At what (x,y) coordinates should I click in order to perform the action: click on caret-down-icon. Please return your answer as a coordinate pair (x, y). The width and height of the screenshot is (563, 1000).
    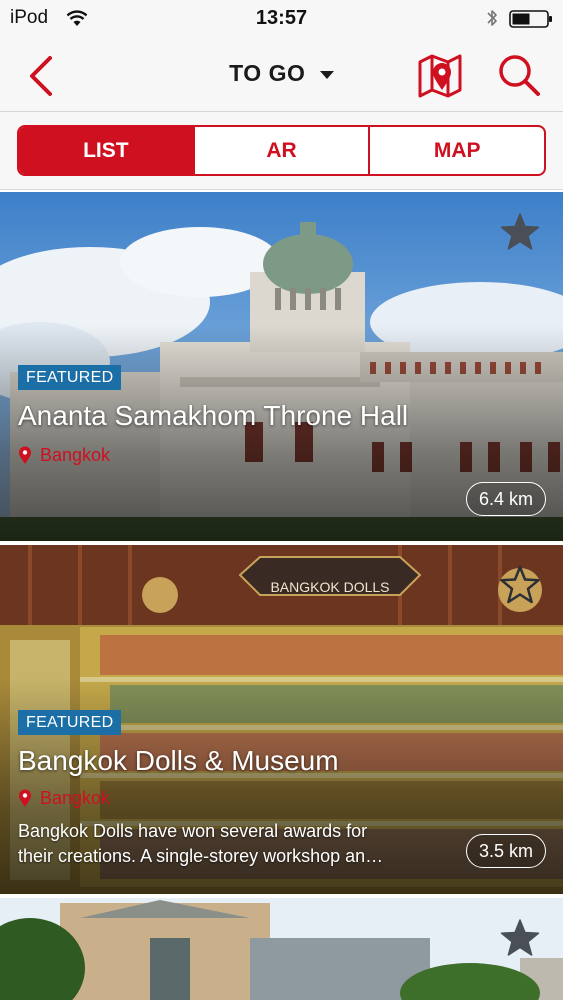
    Looking at the image, I should click on (326, 74).